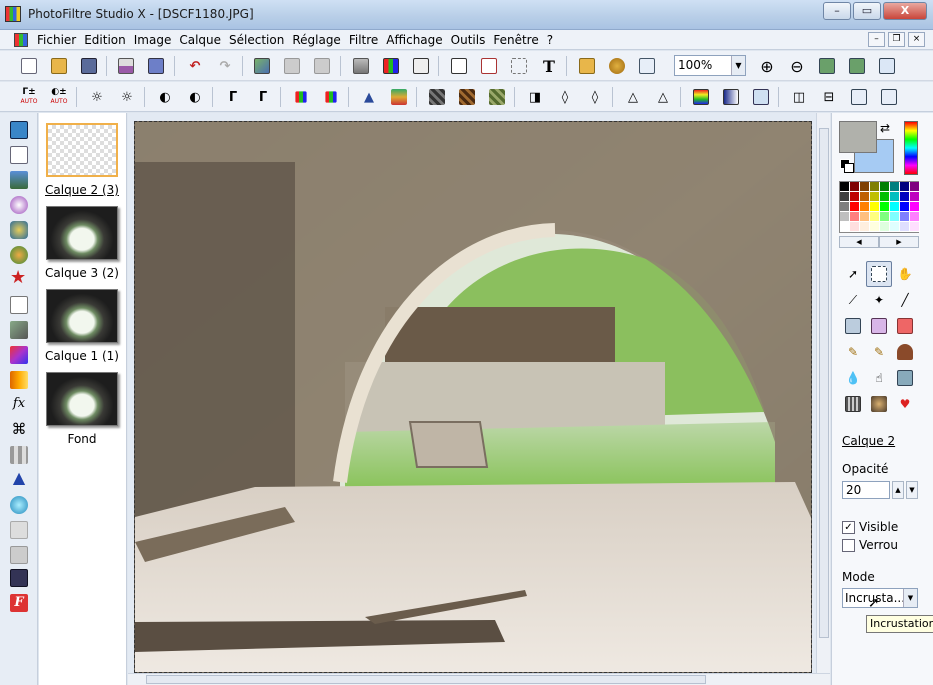 This screenshot has height=685, width=933. What do you see at coordinates (195, 97) in the screenshot?
I see `contrast-plus-icon: ◐` at bounding box center [195, 97].